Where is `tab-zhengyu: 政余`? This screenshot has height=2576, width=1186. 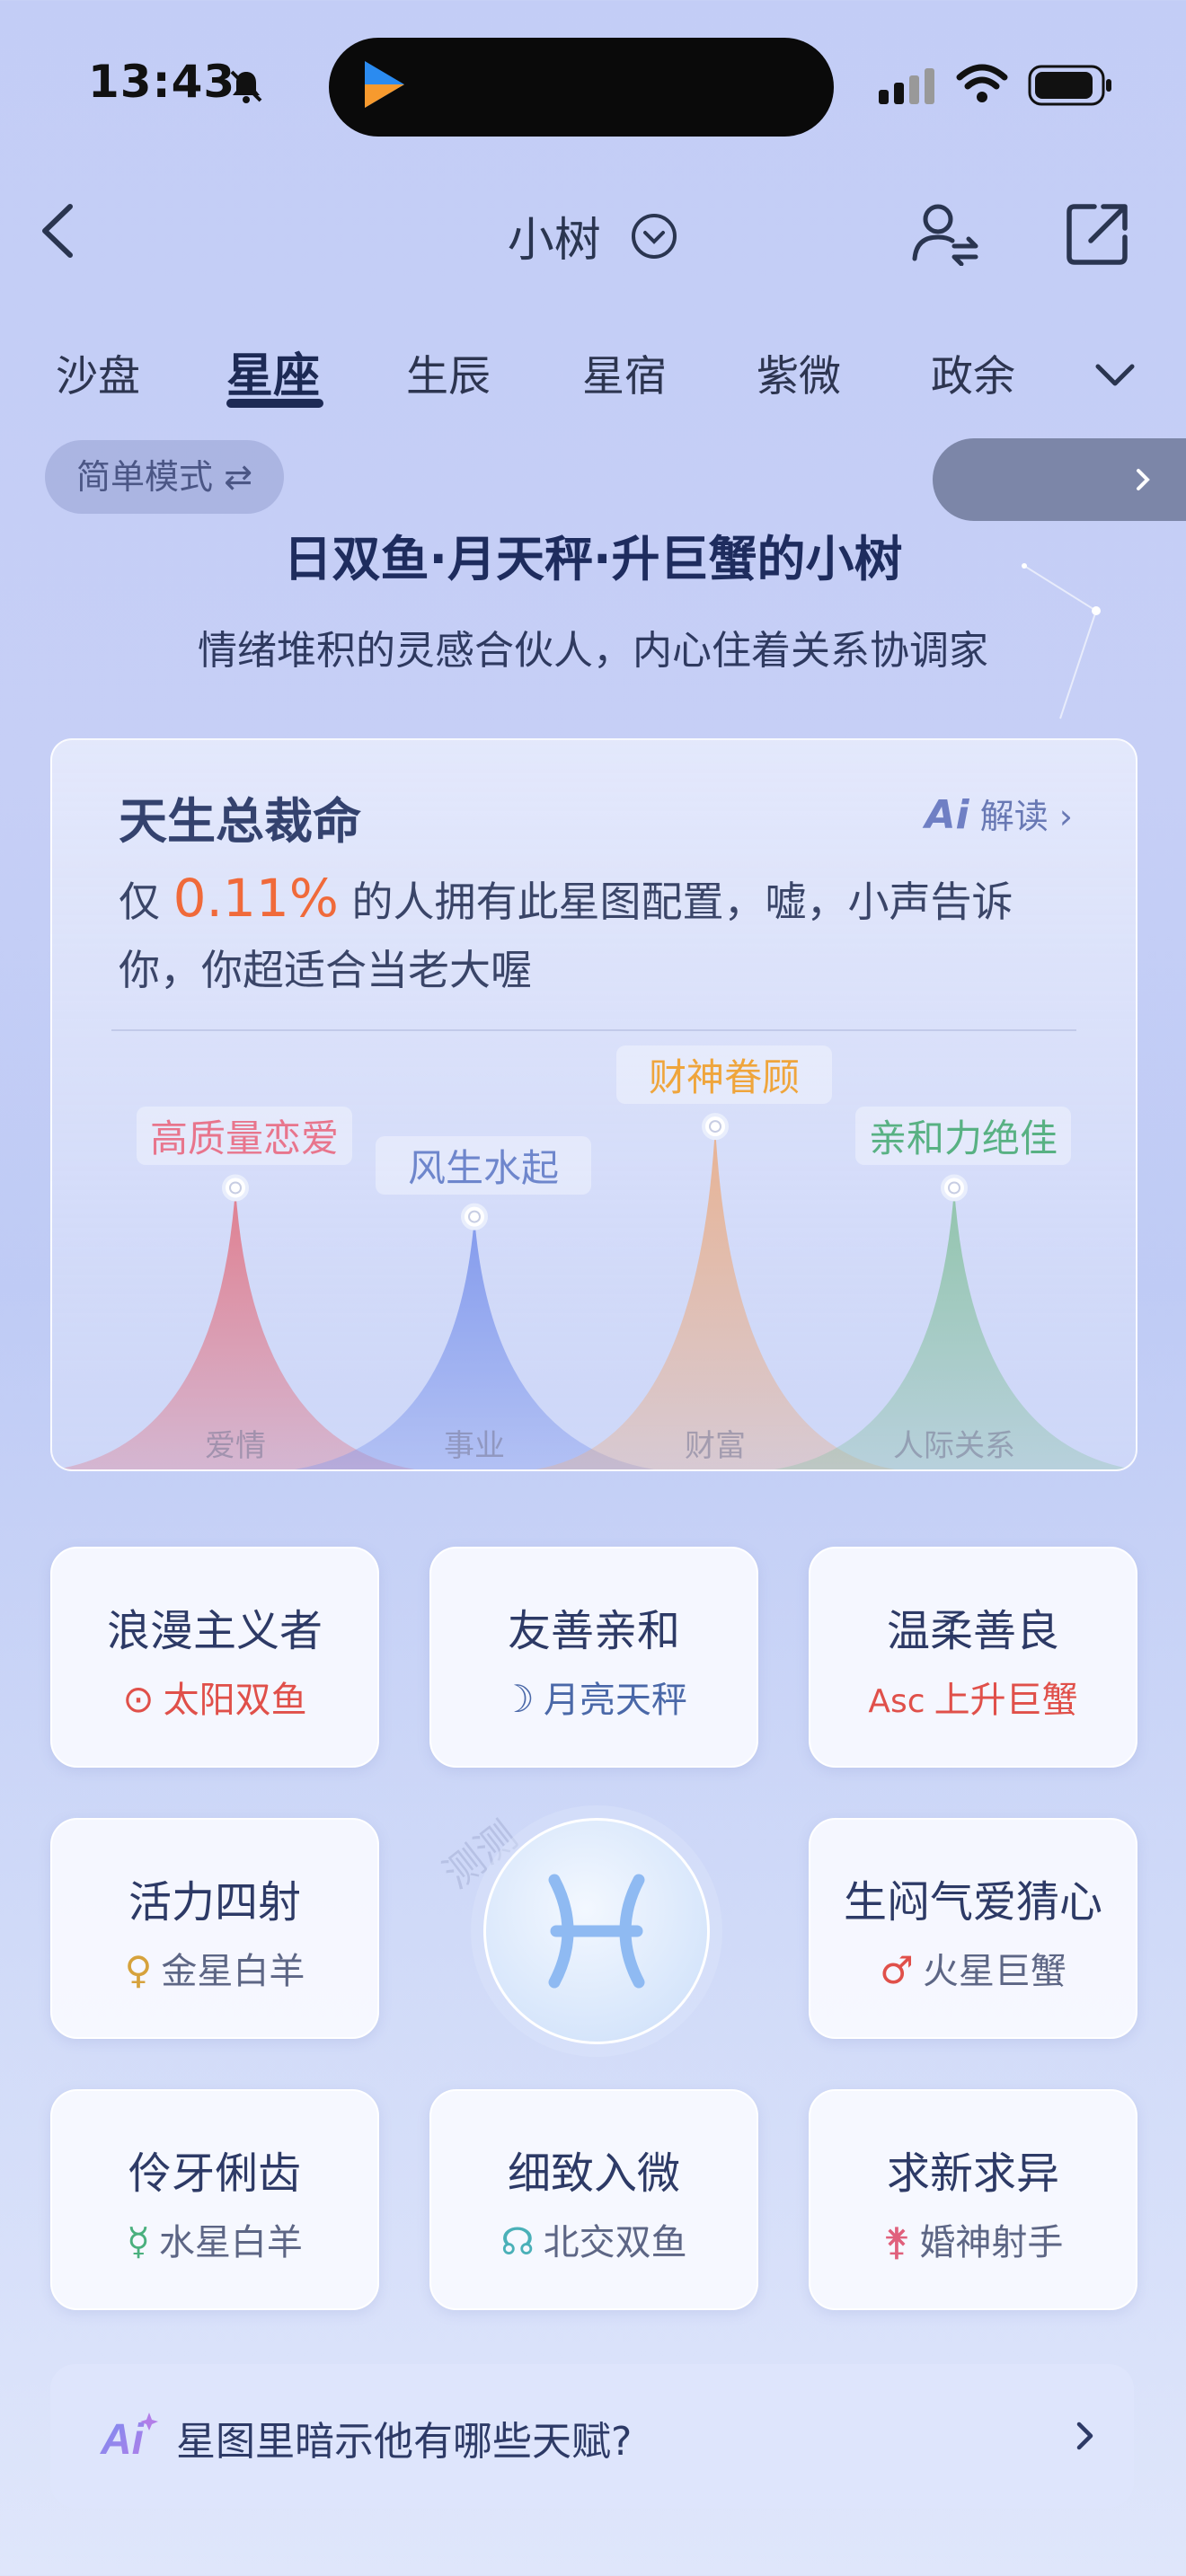 tab-zhengyu: 政余 is located at coordinates (973, 372).